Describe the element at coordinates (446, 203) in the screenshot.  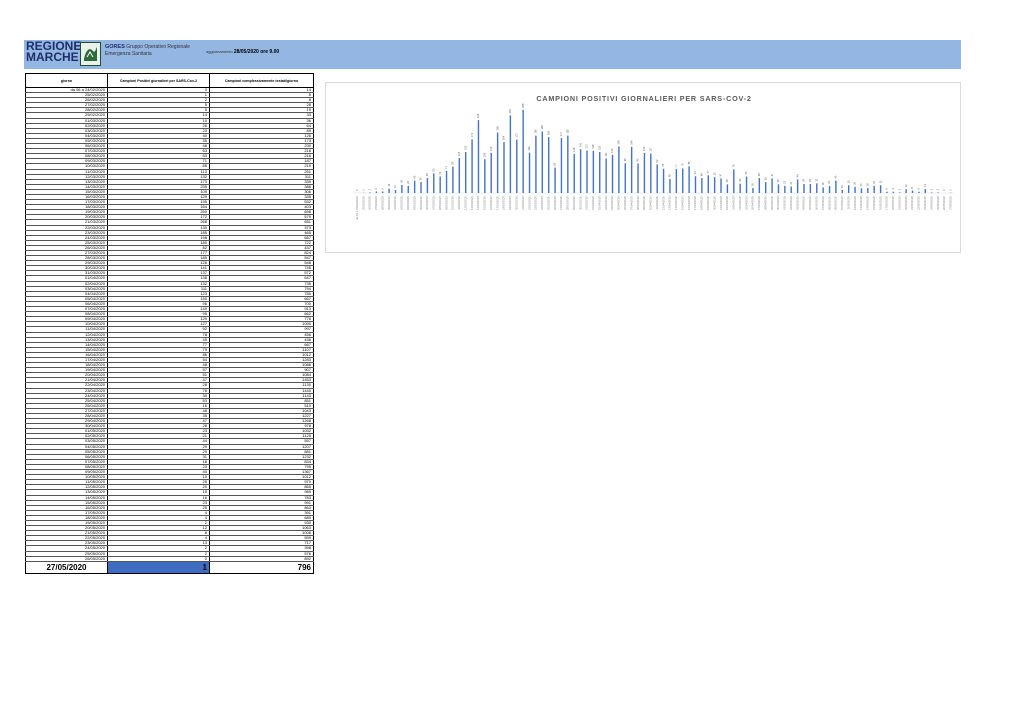
I see `x-tick-label: 09/03/2020` at that location.